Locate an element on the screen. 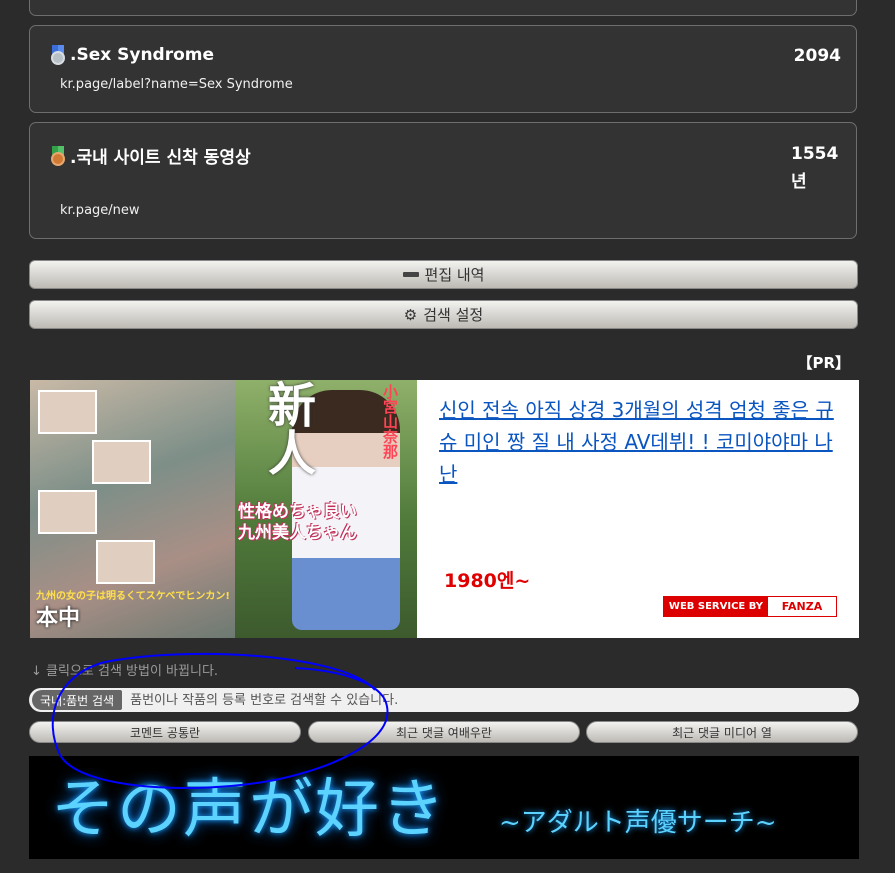 The width and height of the screenshot is (895, 873). fanza-service-logo: WEB SERVICE BY FANZA is located at coordinates (750, 606).